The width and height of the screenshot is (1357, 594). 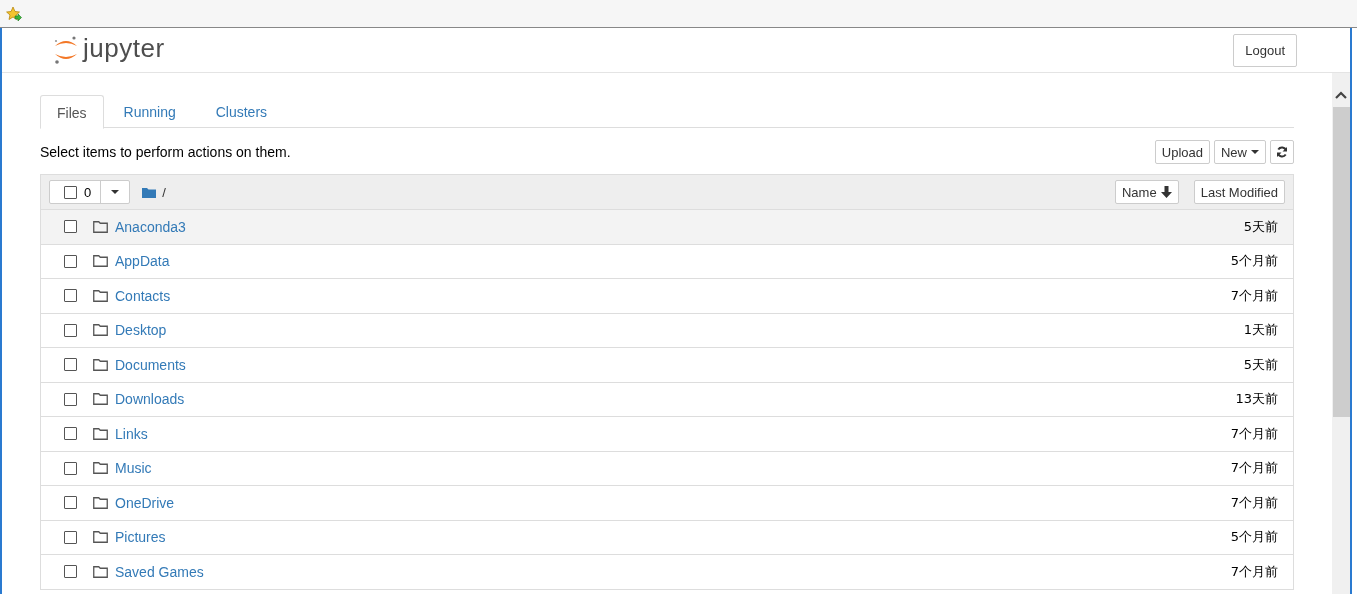 What do you see at coordinates (1240, 152) in the screenshot?
I see `new-button: New` at bounding box center [1240, 152].